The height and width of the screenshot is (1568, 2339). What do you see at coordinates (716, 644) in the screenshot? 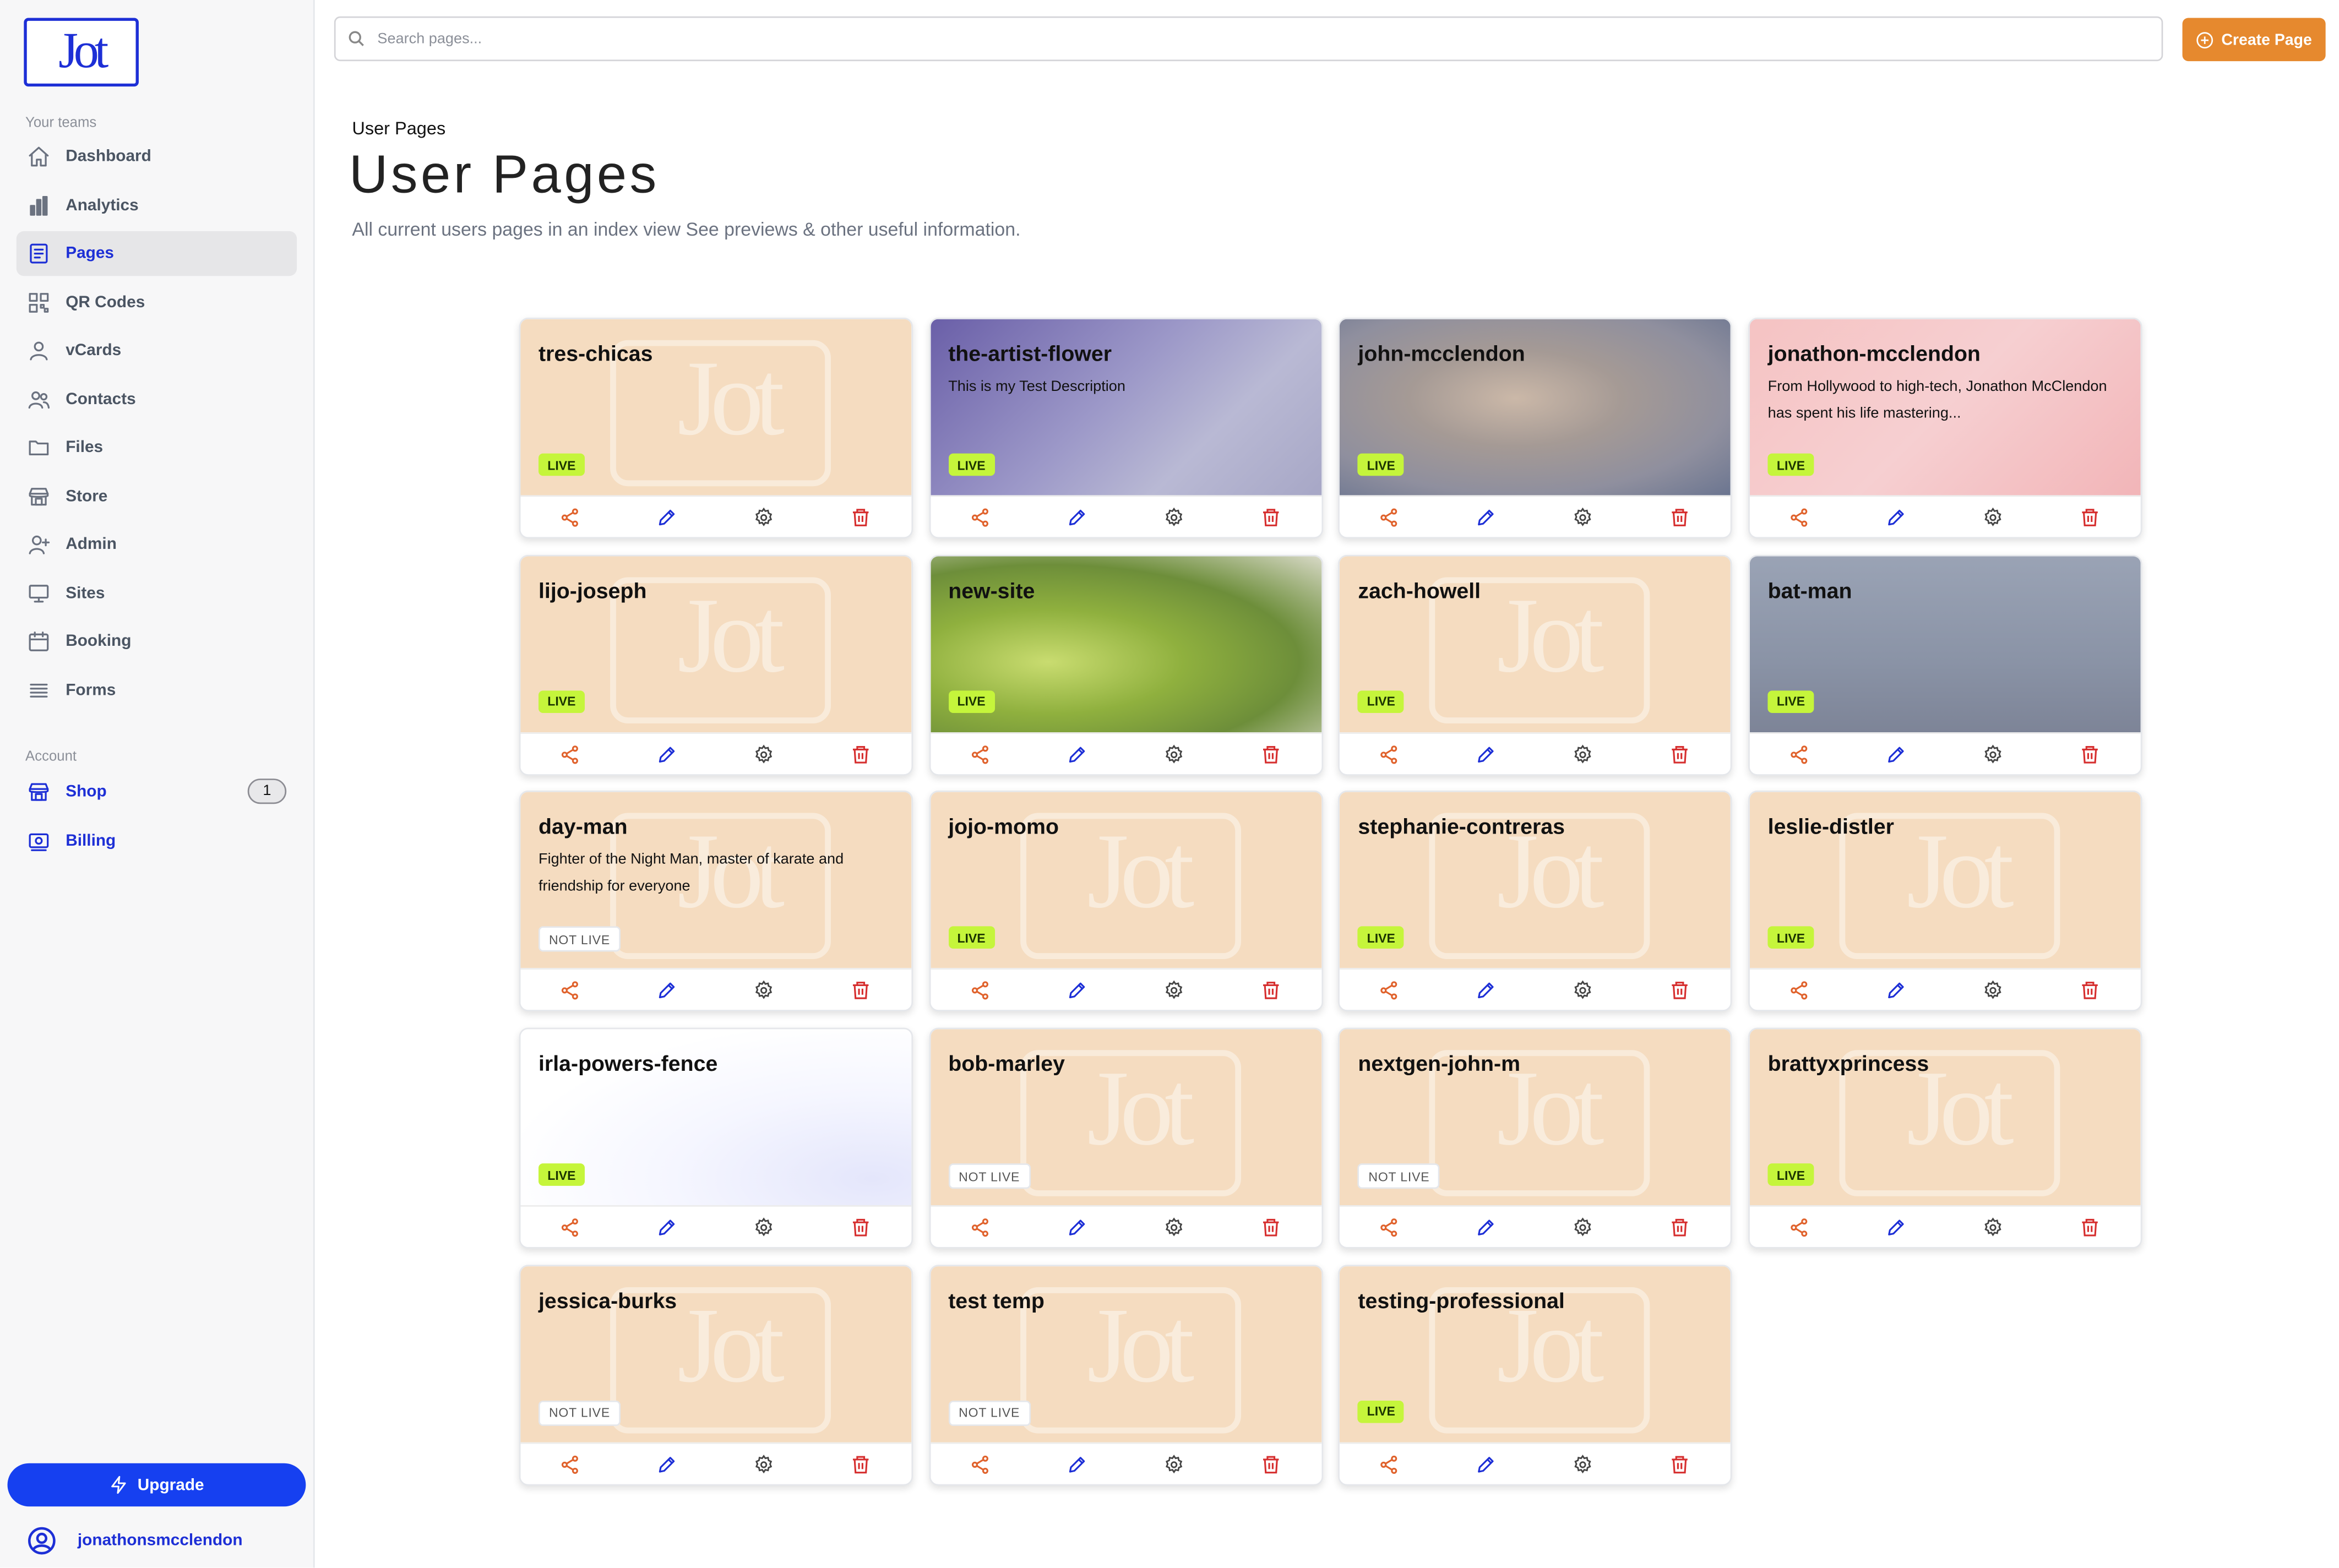
I see `card-preview: Jot lijo-joseph LIVE` at bounding box center [716, 644].